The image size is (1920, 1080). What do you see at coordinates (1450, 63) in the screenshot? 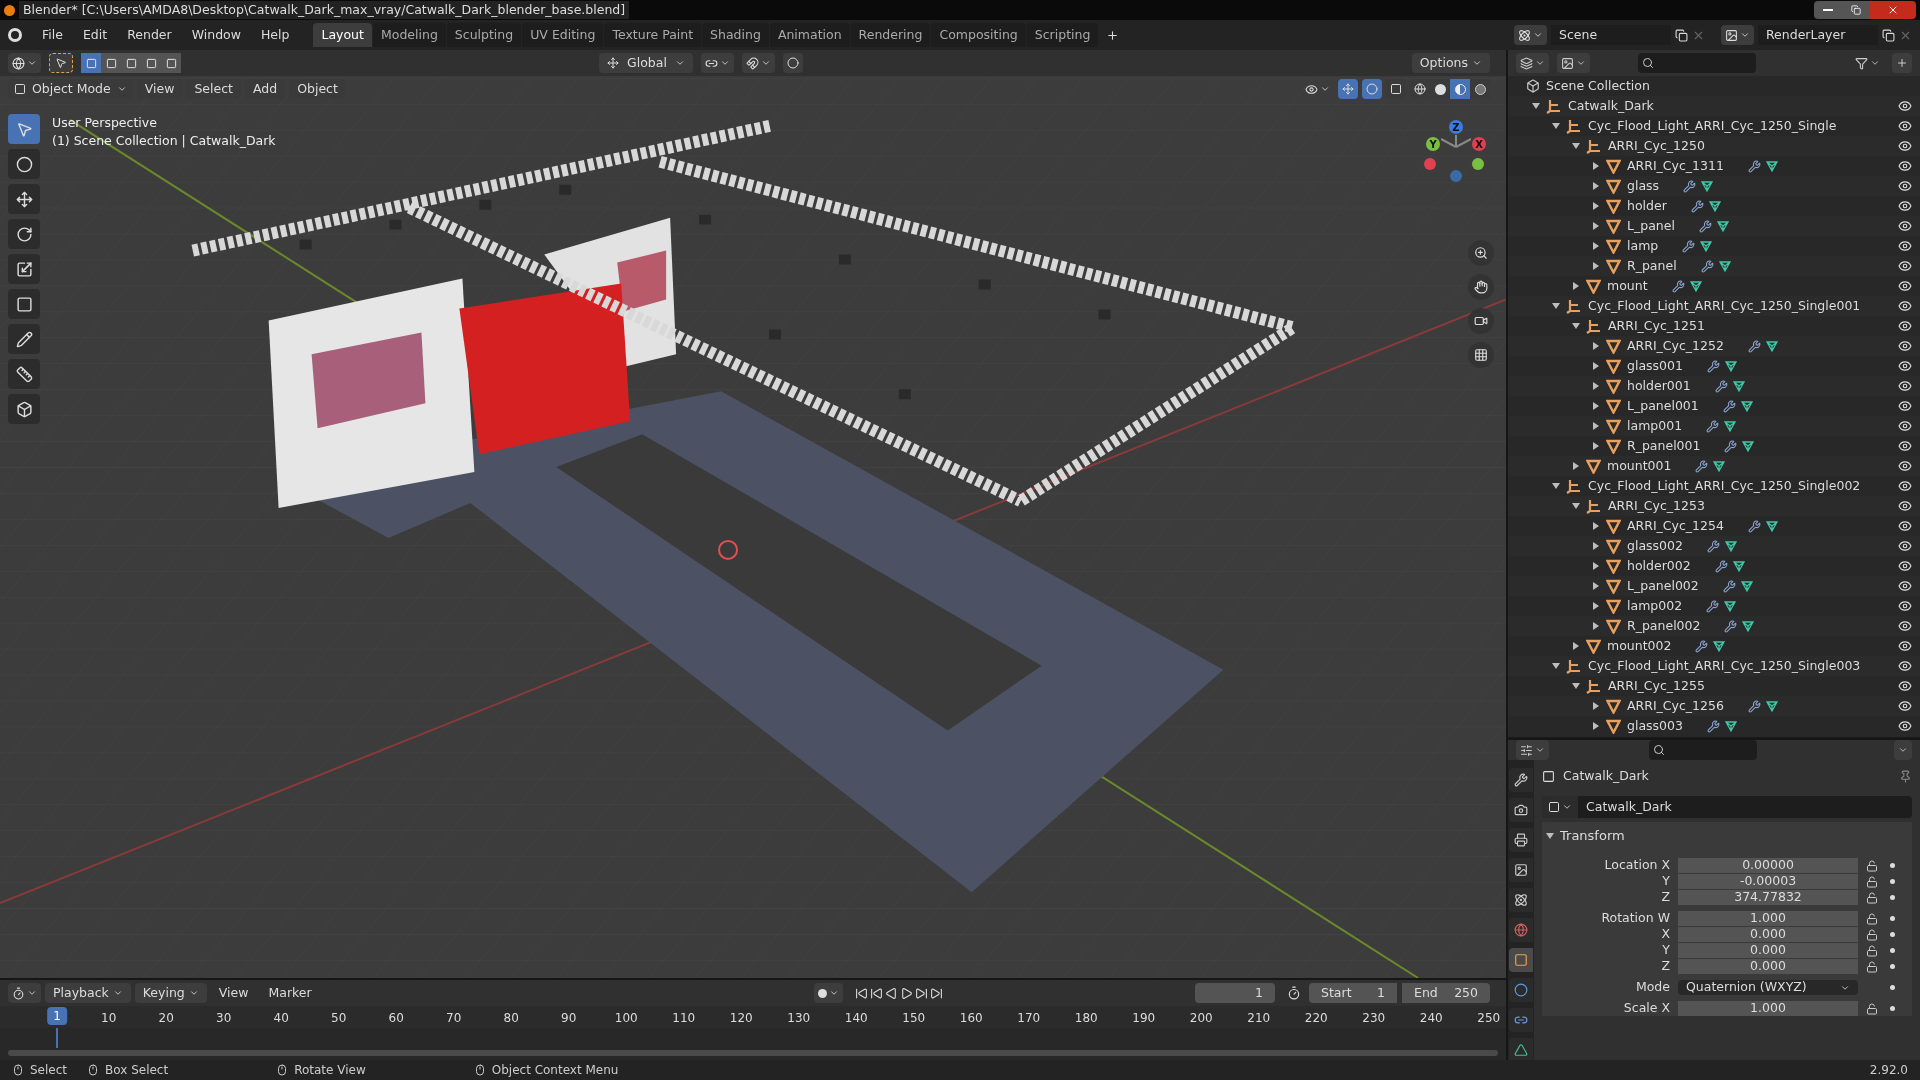
I see `options-dropdown: Options` at bounding box center [1450, 63].